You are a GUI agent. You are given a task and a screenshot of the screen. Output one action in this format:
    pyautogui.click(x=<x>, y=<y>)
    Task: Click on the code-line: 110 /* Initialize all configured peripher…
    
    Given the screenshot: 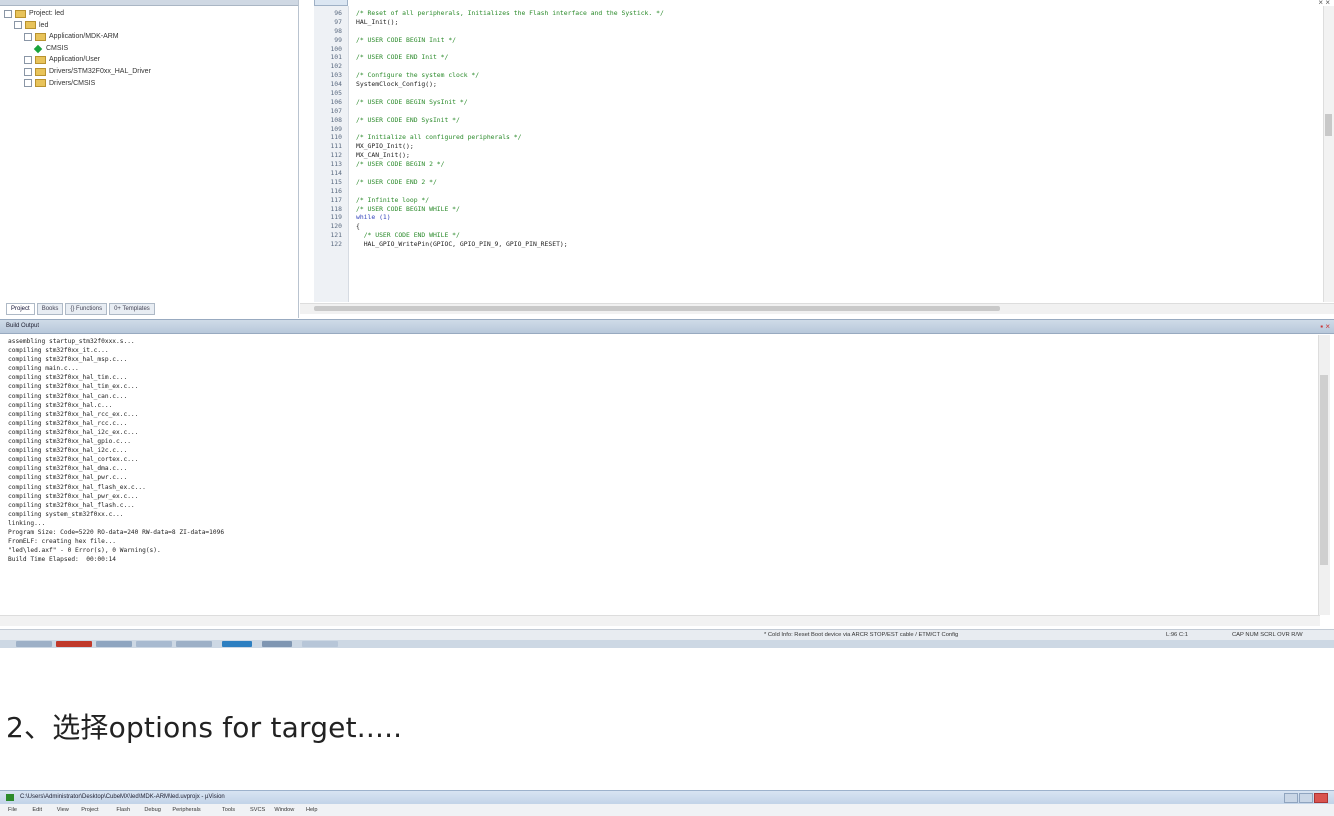 What is the action you would take?
    pyautogui.click(x=491, y=137)
    